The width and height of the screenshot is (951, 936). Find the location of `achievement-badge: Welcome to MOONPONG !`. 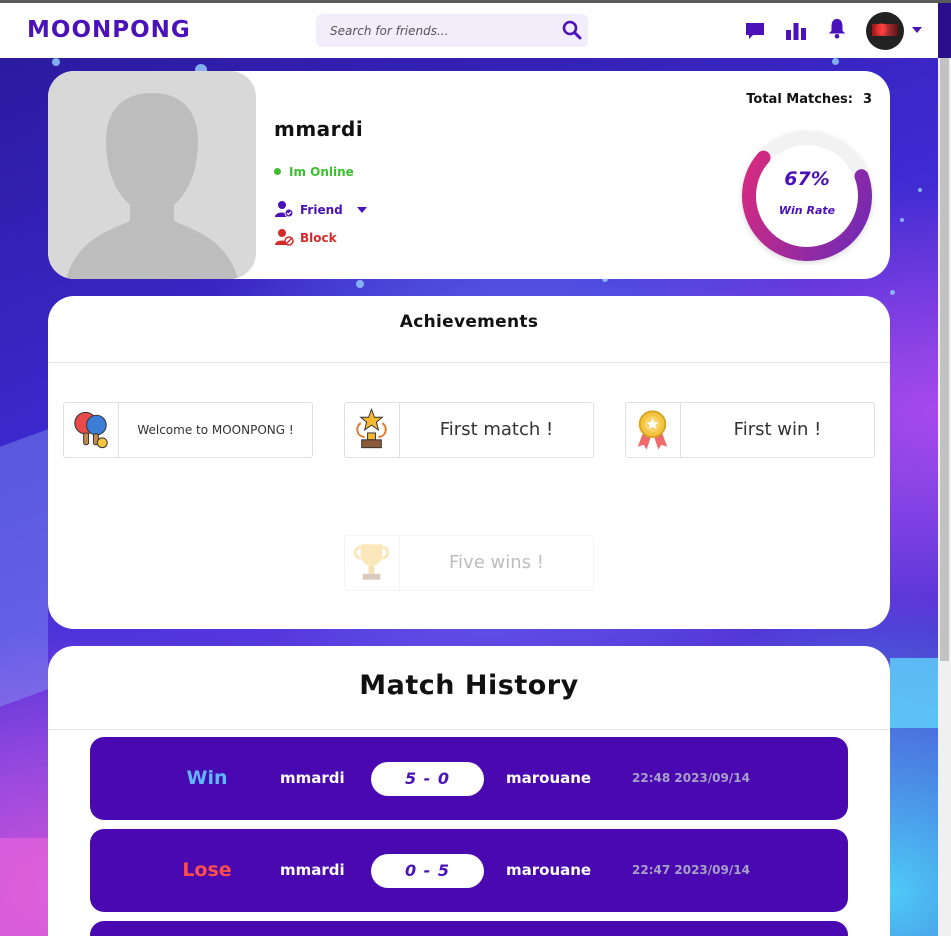

achievement-badge: Welcome to MOONPONG ! is located at coordinates (188, 430).